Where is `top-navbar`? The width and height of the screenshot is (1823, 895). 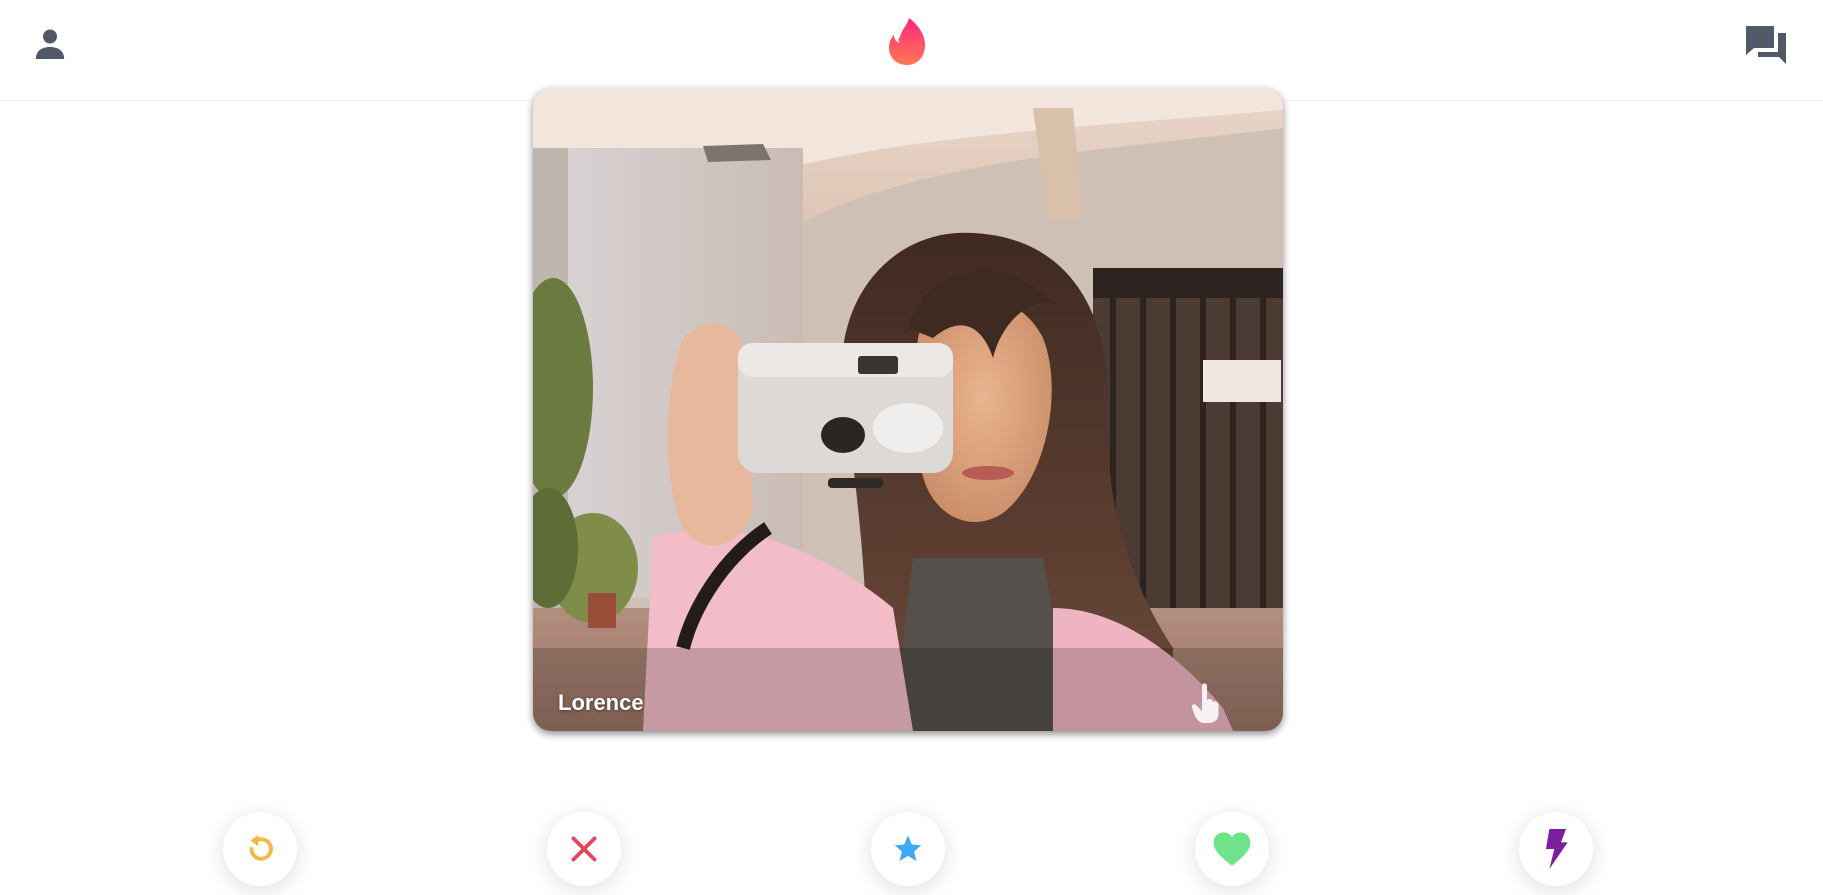
top-navbar is located at coordinates (911, 50).